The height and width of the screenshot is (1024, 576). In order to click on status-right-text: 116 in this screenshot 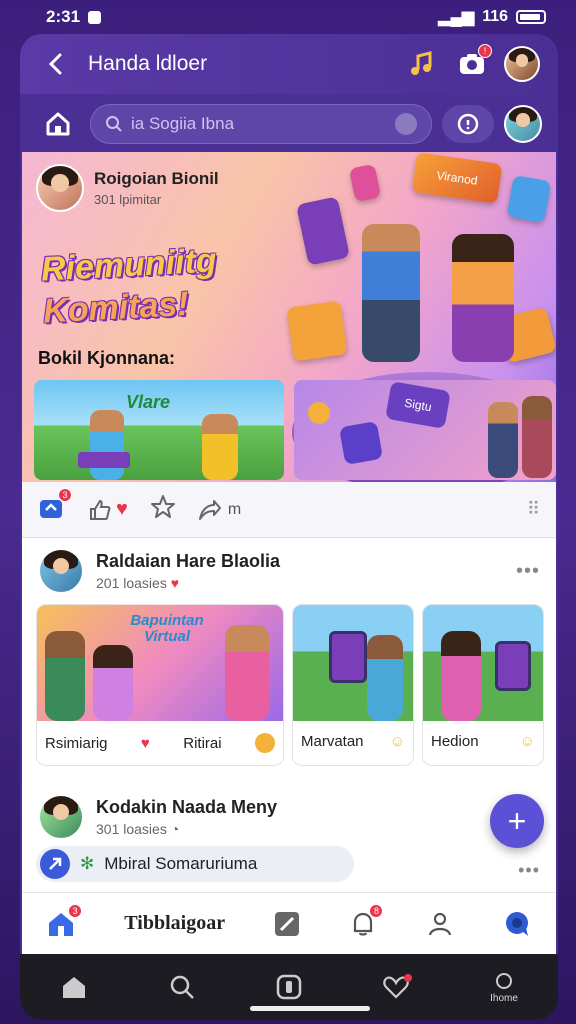, I will do `click(495, 16)`.